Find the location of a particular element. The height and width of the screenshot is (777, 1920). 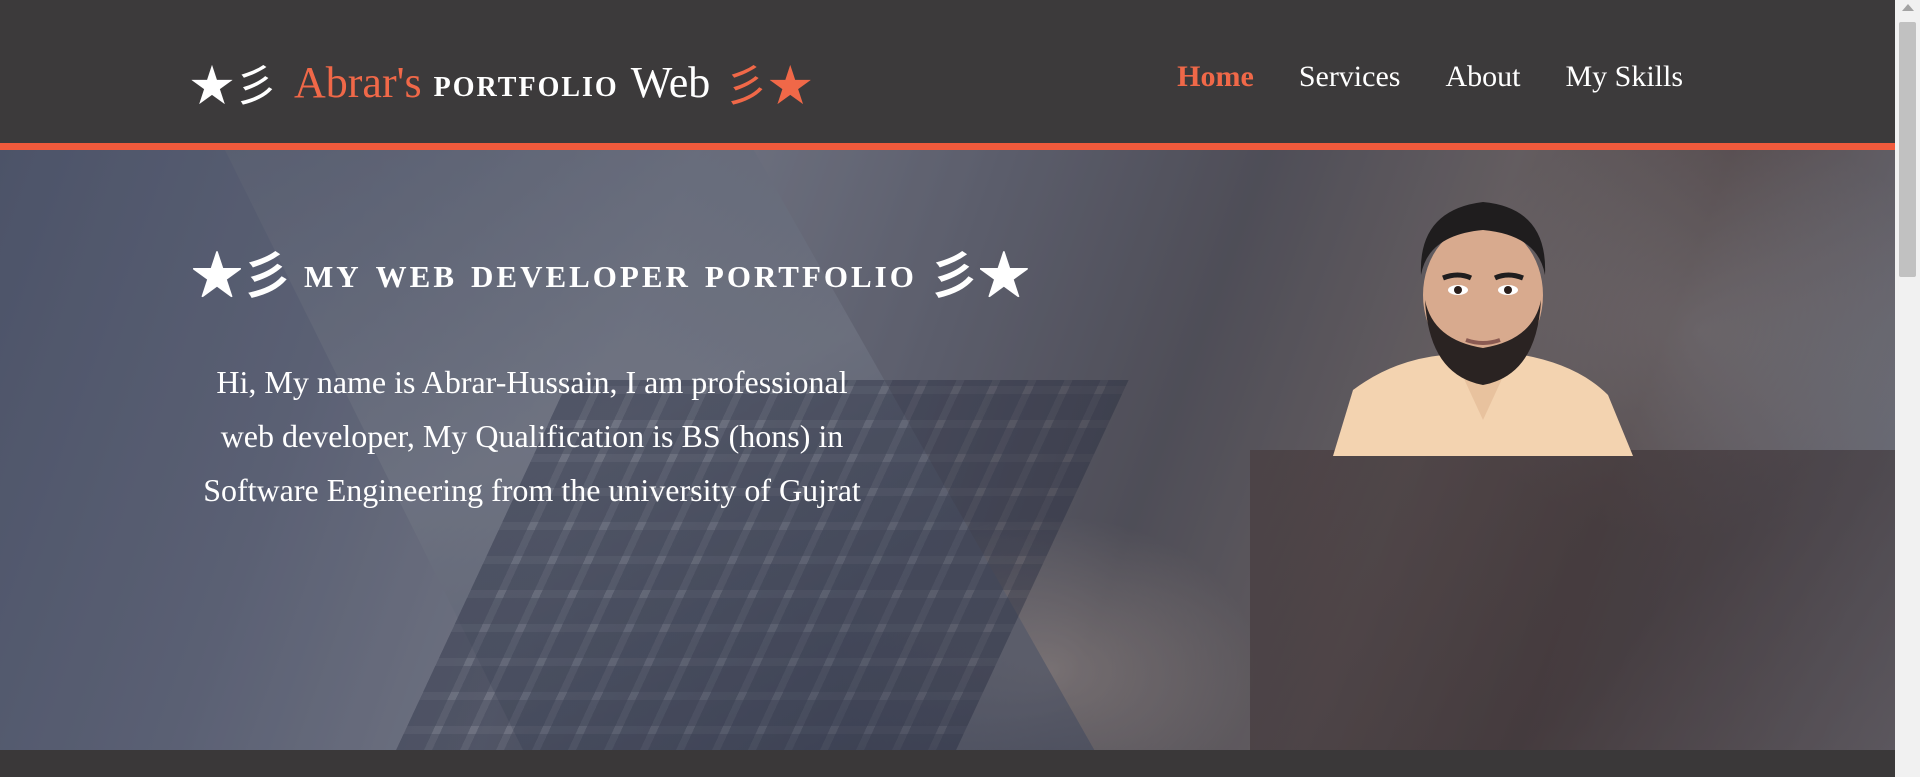

header-accent-line is located at coordinates (947, 146).